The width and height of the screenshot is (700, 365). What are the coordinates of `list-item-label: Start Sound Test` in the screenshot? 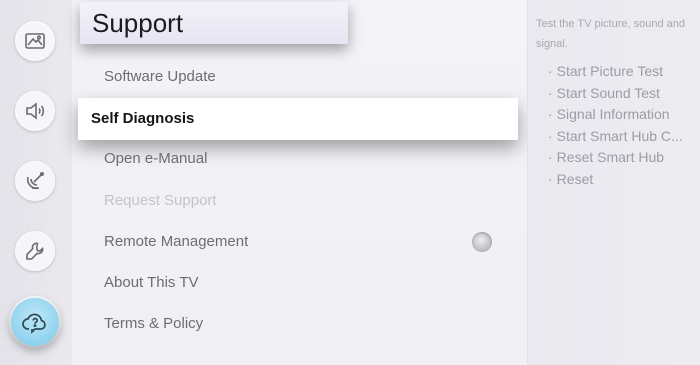 It's located at (608, 92).